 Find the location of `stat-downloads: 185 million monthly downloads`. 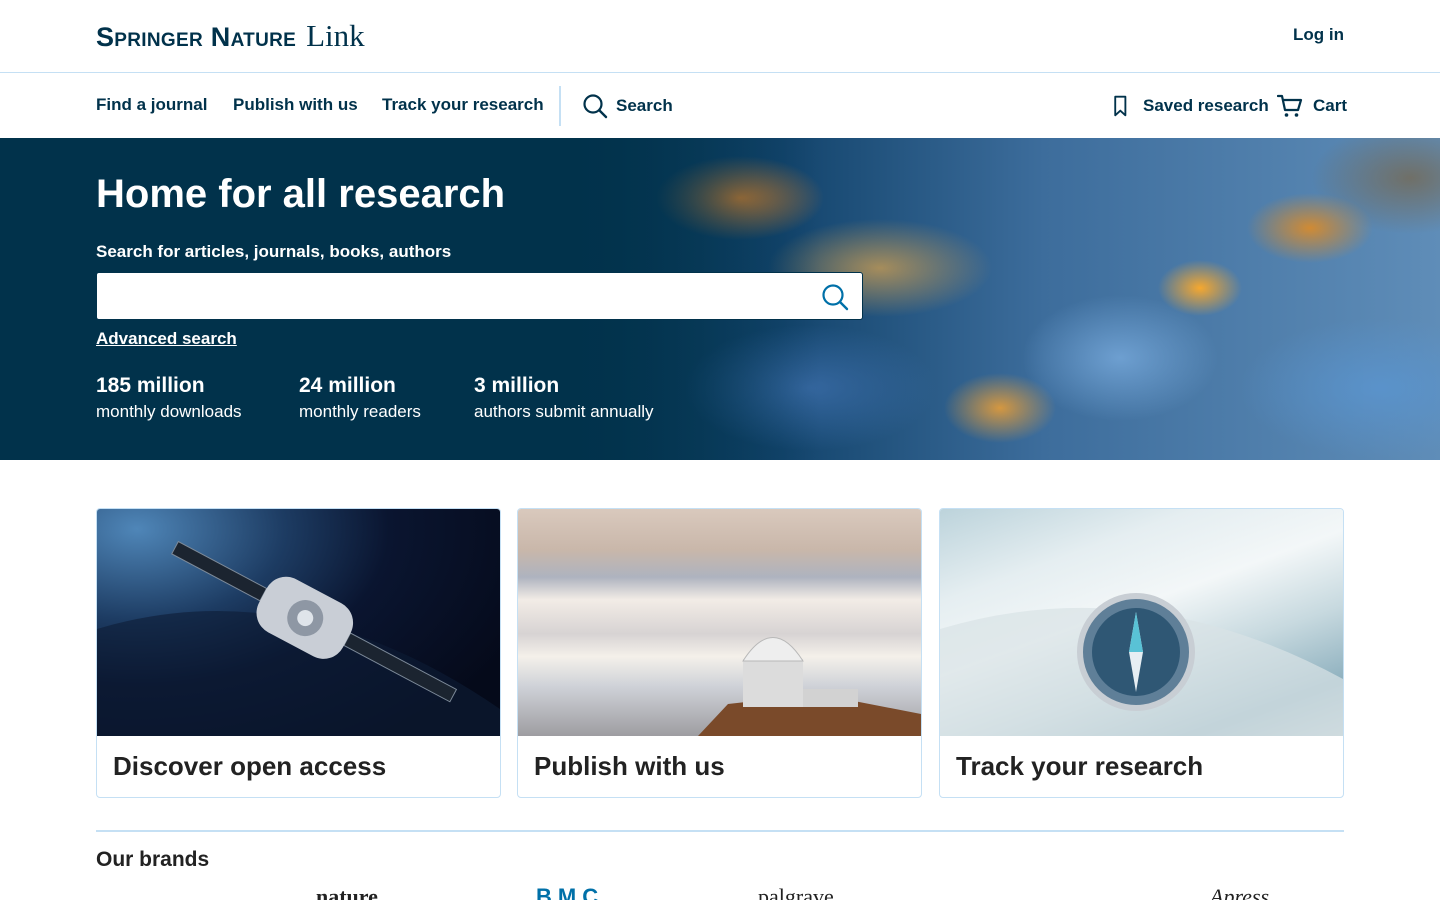

stat-downloads: 185 million monthly downloads is located at coordinates (169, 398).